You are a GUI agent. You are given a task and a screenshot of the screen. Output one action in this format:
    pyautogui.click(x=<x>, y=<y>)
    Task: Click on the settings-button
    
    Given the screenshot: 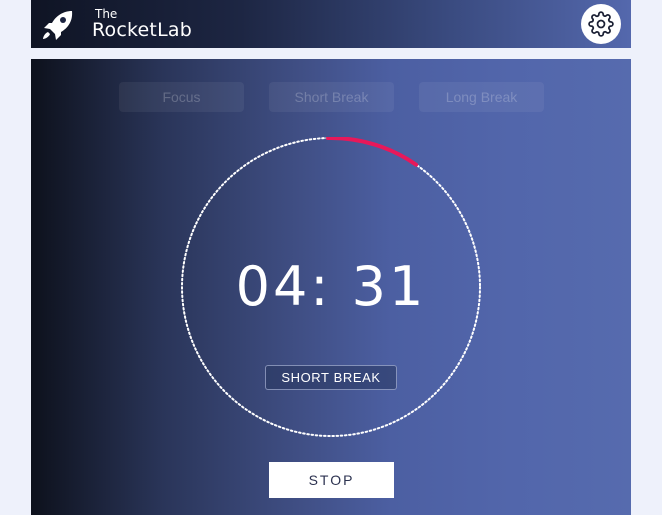 What is the action you would take?
    pyautogui.click(x=601, y=24)
    